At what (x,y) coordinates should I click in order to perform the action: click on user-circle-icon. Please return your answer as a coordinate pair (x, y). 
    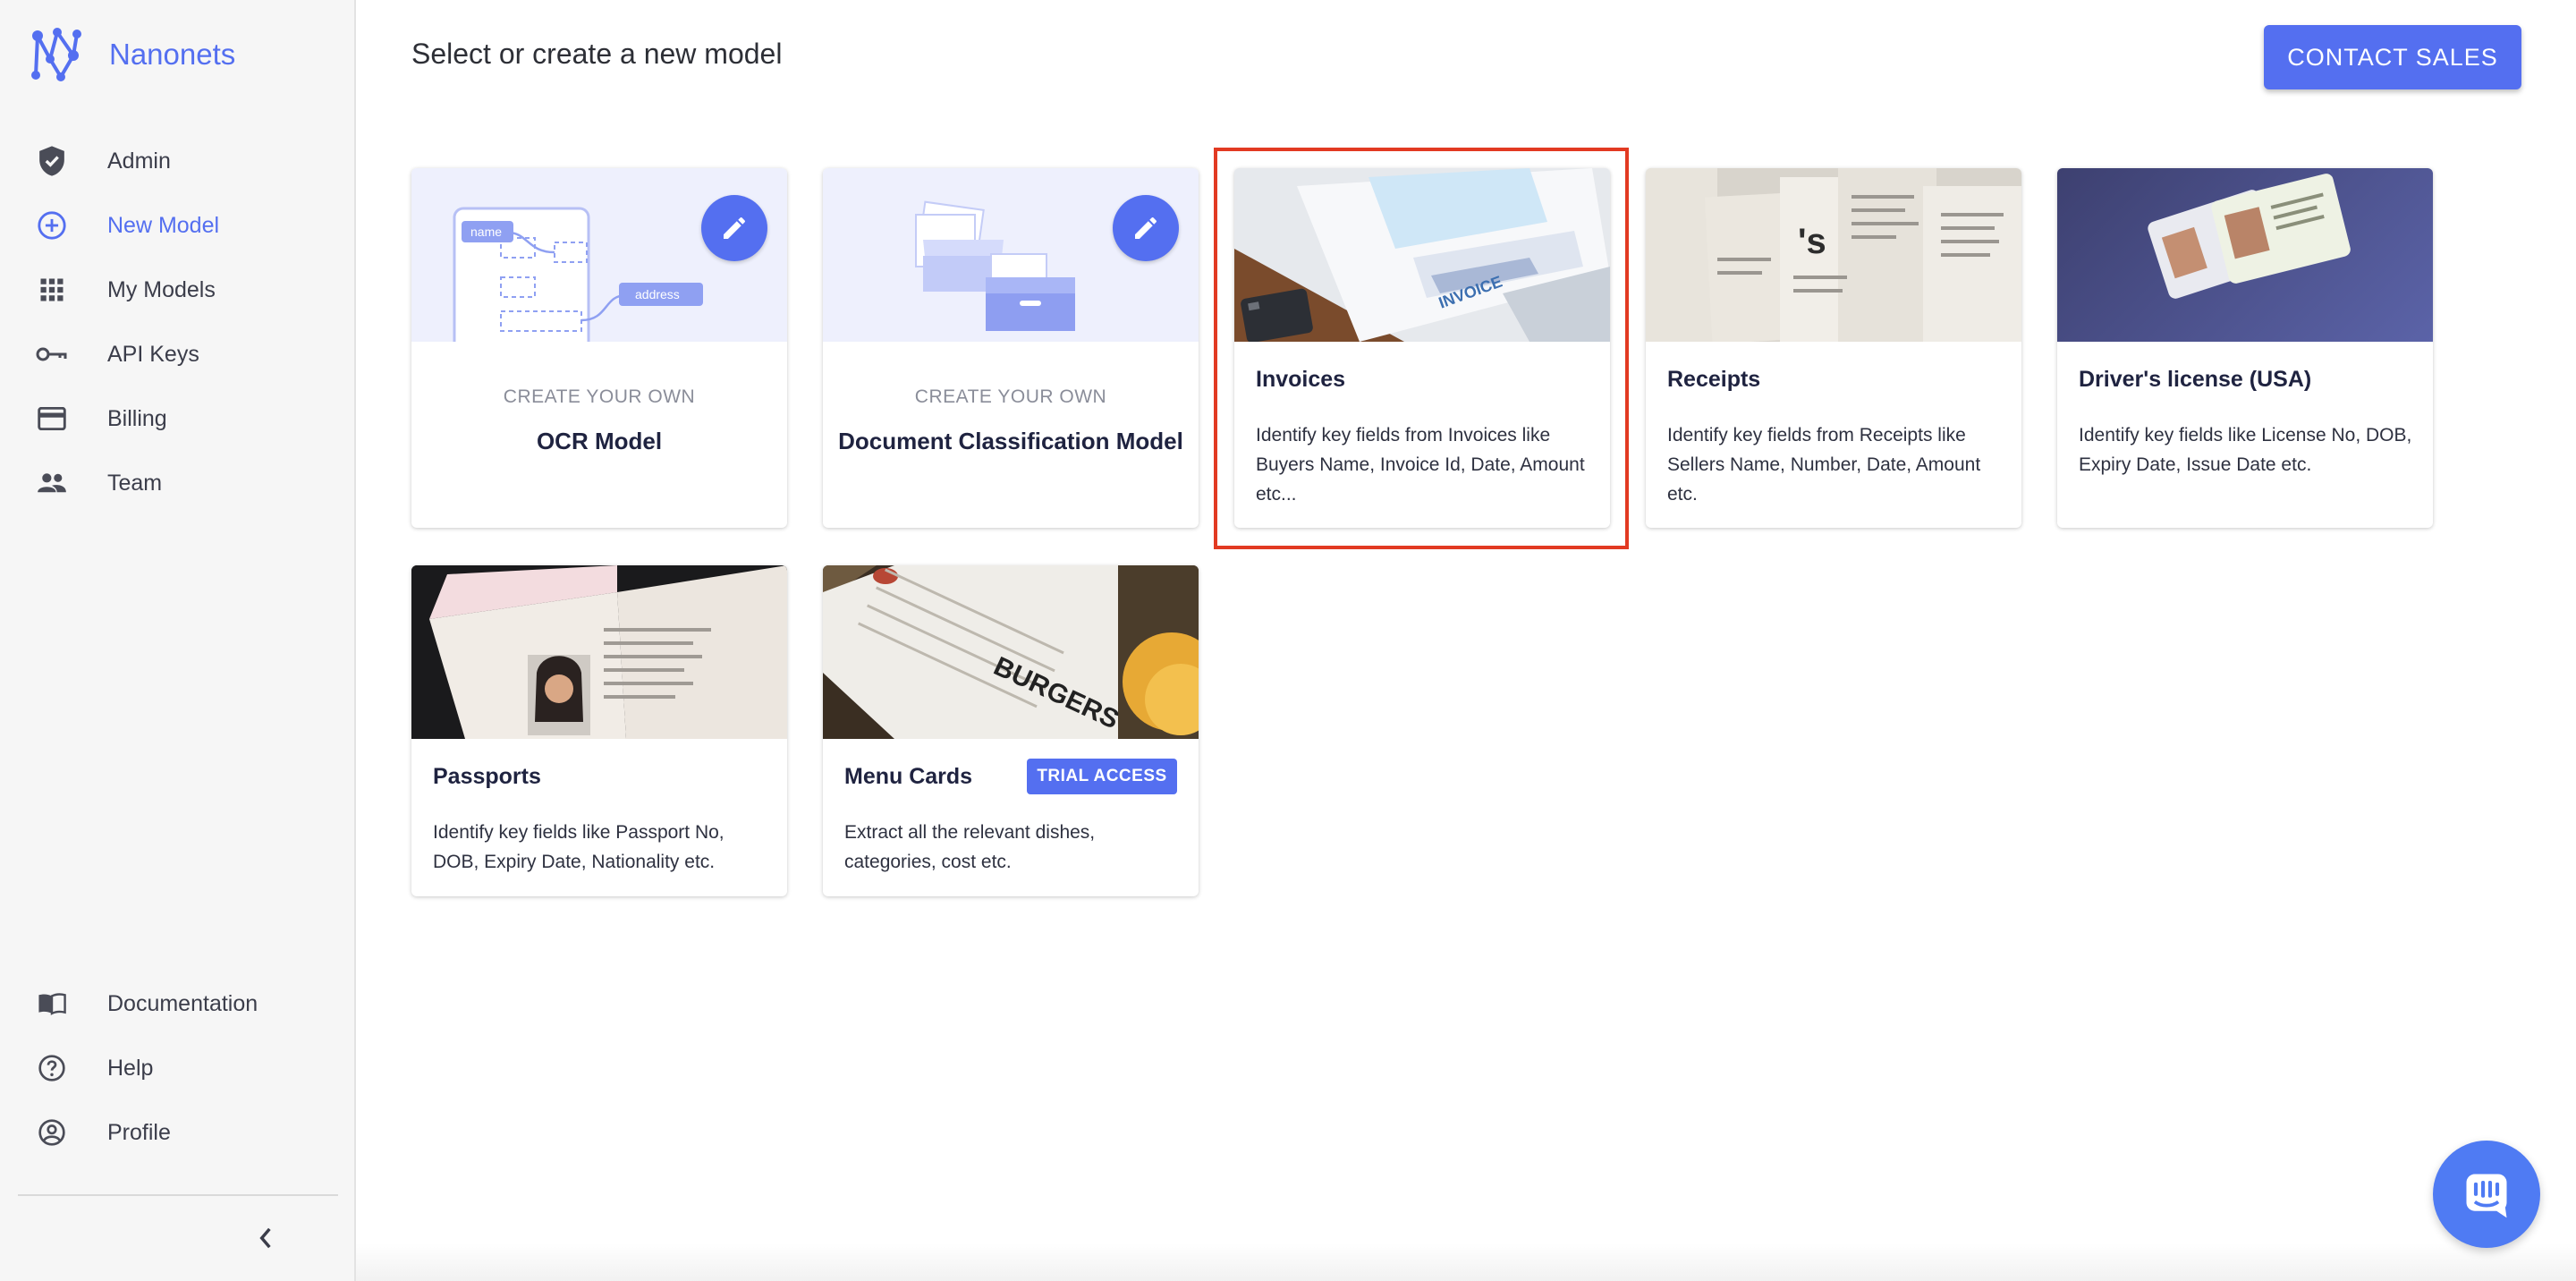
    Looking at the image, I should click on (52, 1132).